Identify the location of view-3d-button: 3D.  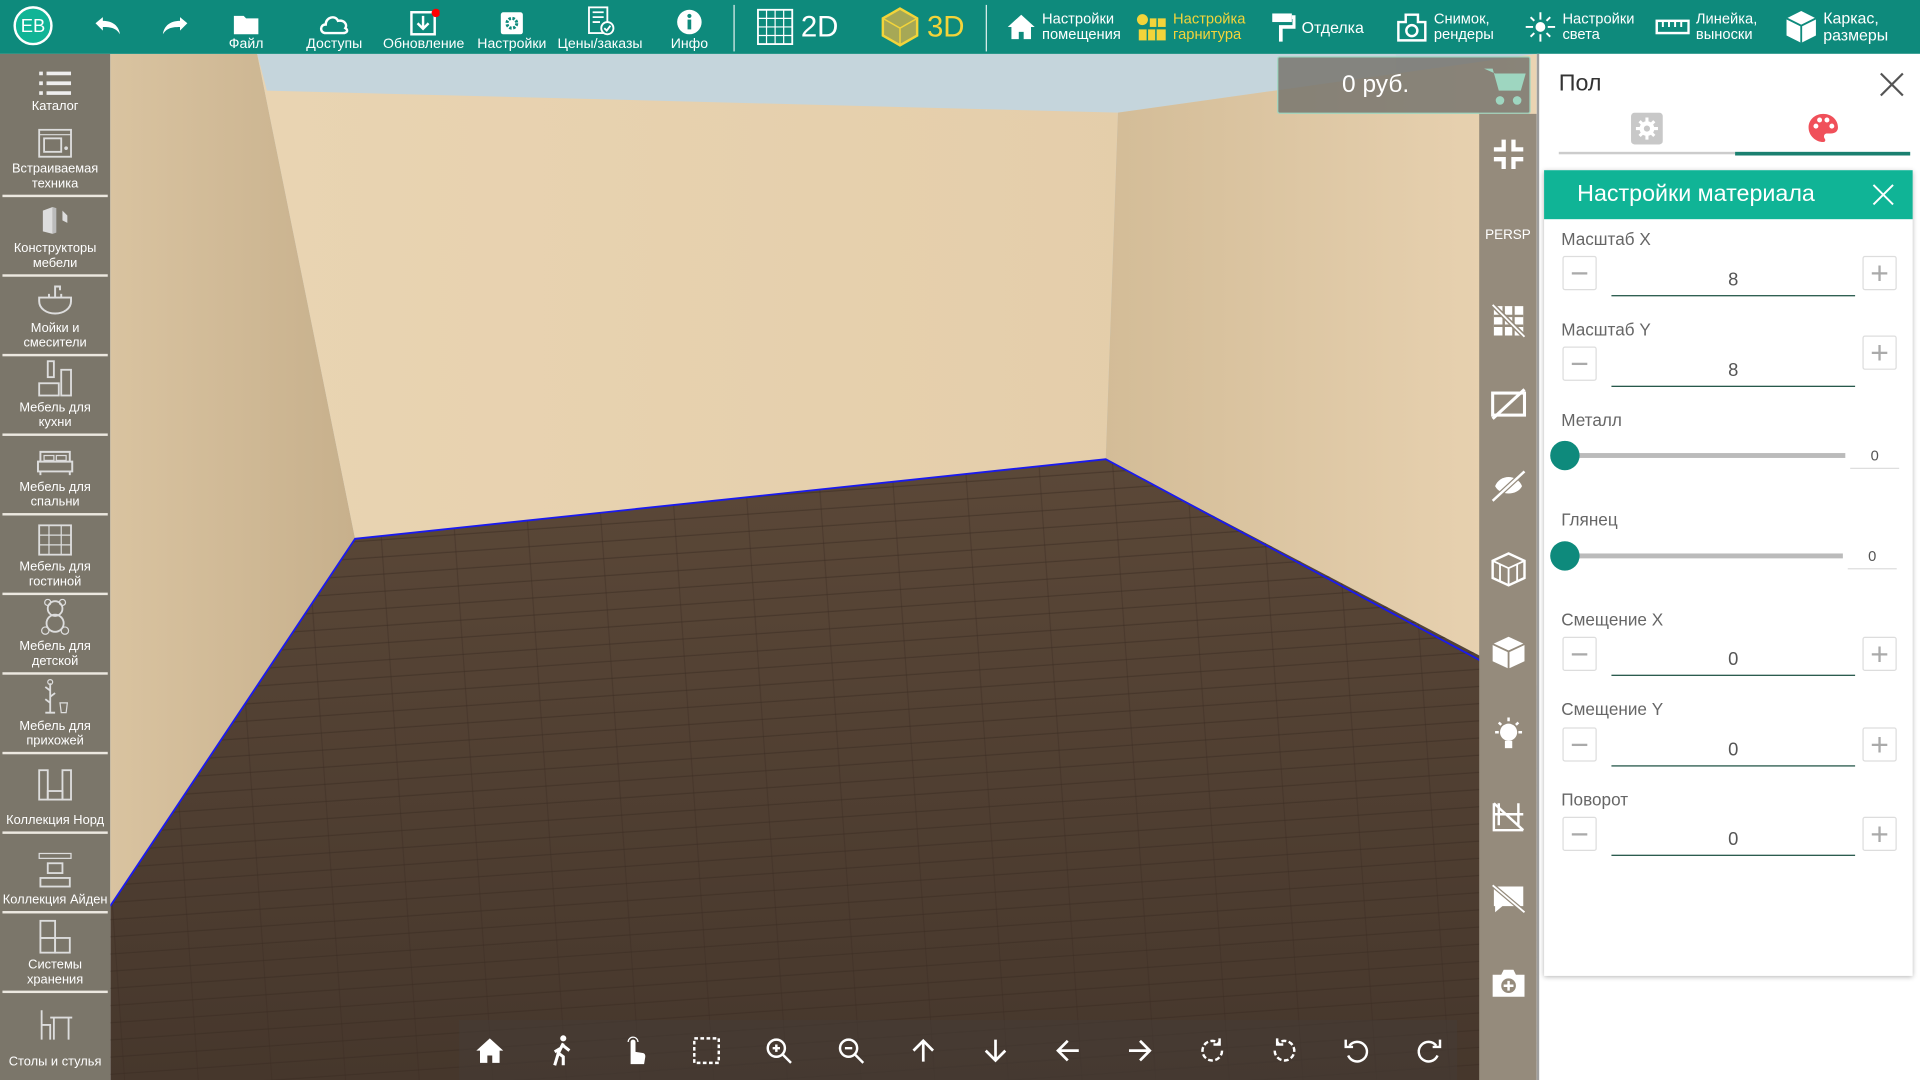
(922, 27).